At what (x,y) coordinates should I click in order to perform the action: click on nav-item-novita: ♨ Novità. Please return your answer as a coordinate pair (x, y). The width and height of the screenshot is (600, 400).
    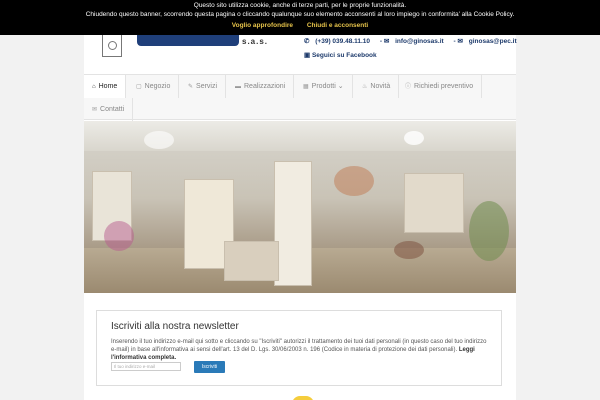
    Looking at the image, I should click on (377, 86).